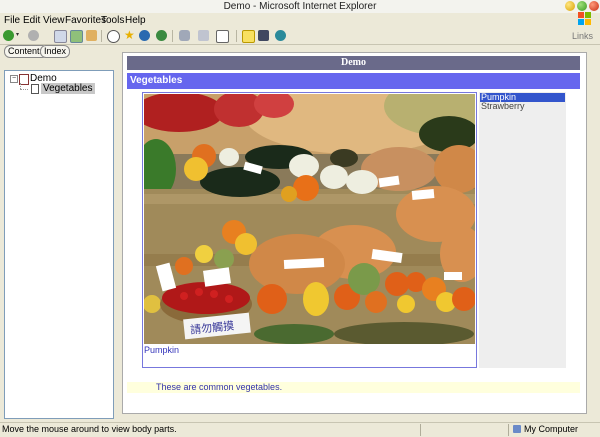  I want to click on windows-logo-icon, so click(585, 19).